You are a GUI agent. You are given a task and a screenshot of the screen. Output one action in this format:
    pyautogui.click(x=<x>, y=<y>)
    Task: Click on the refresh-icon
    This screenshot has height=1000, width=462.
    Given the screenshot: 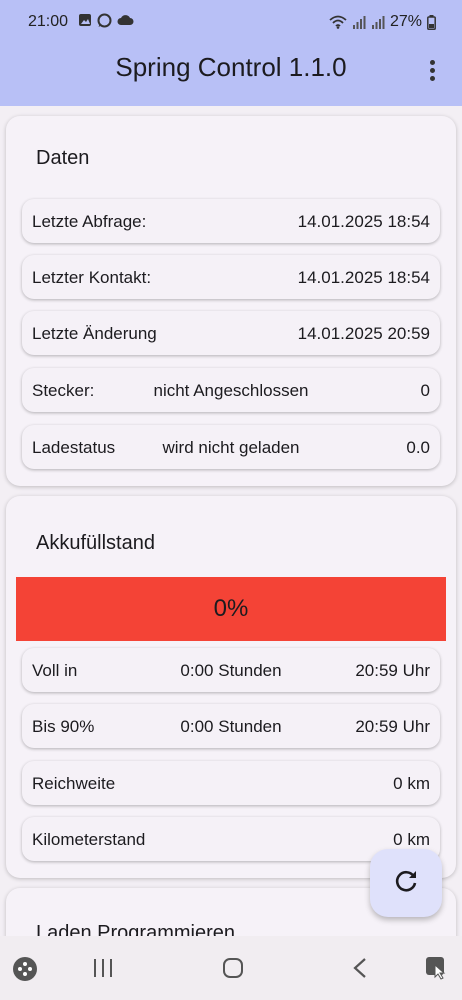 What is the action you would take?
    pyautogui.click(x=406, y=881)
    